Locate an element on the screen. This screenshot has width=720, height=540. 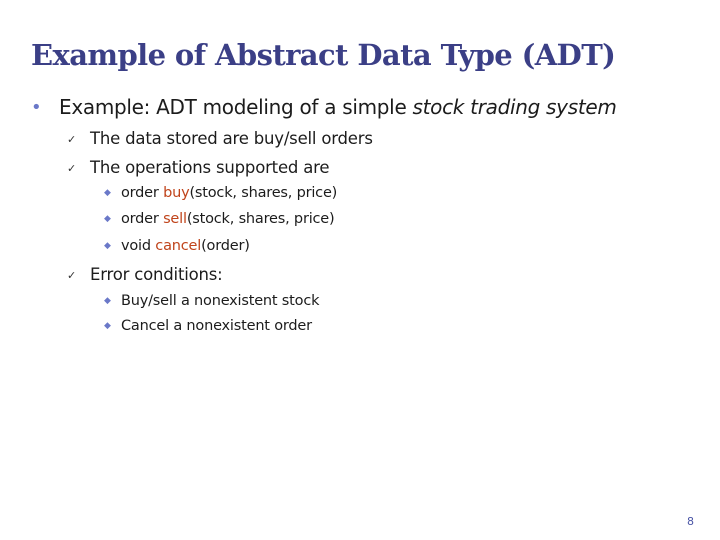
item-text: Example: ADT modeling of a simple is located at coordinates (236, 107).